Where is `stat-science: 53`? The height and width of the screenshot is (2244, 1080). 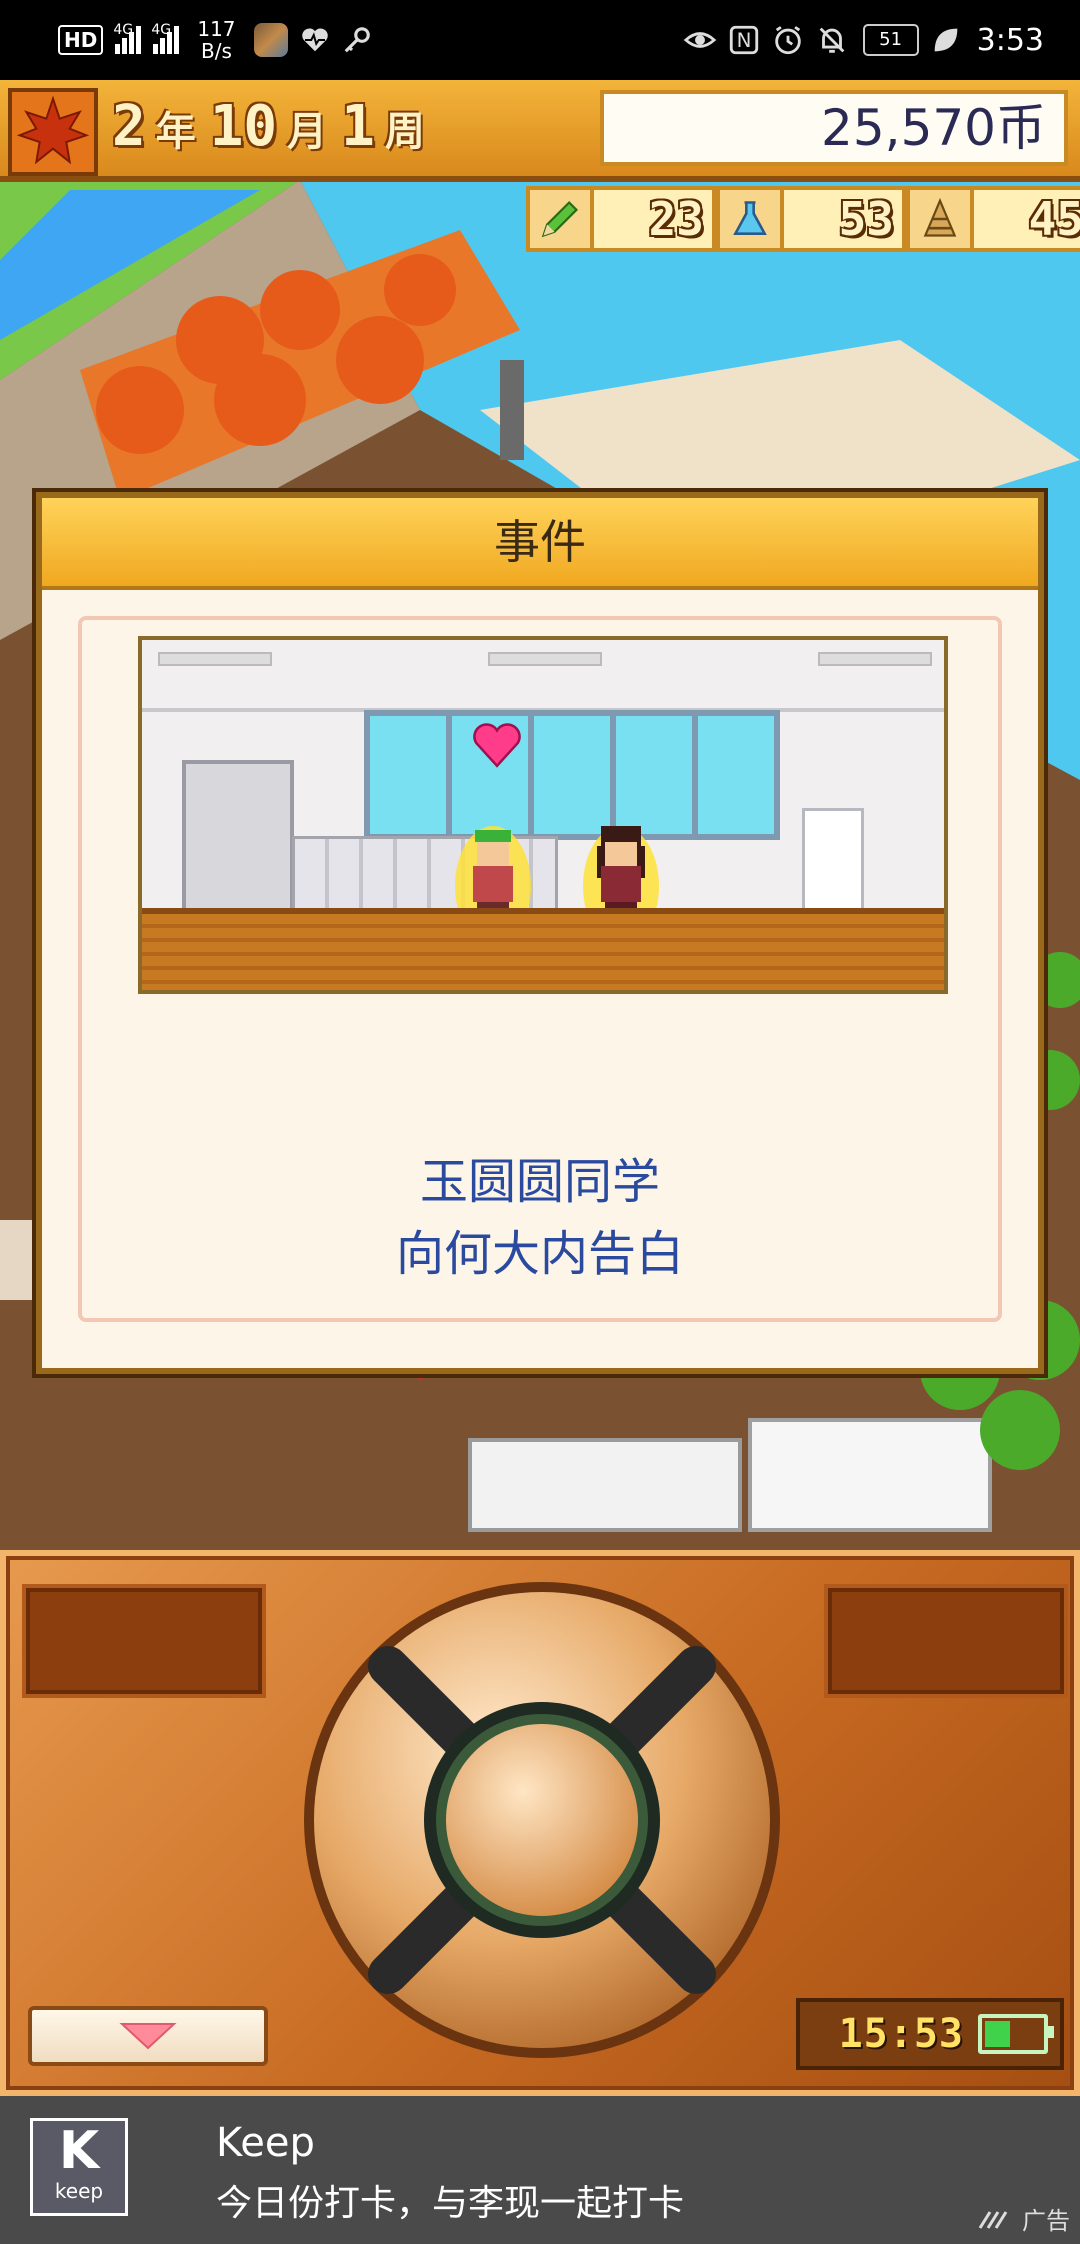
stat-science: 53 is located at coordinates (811, 219).